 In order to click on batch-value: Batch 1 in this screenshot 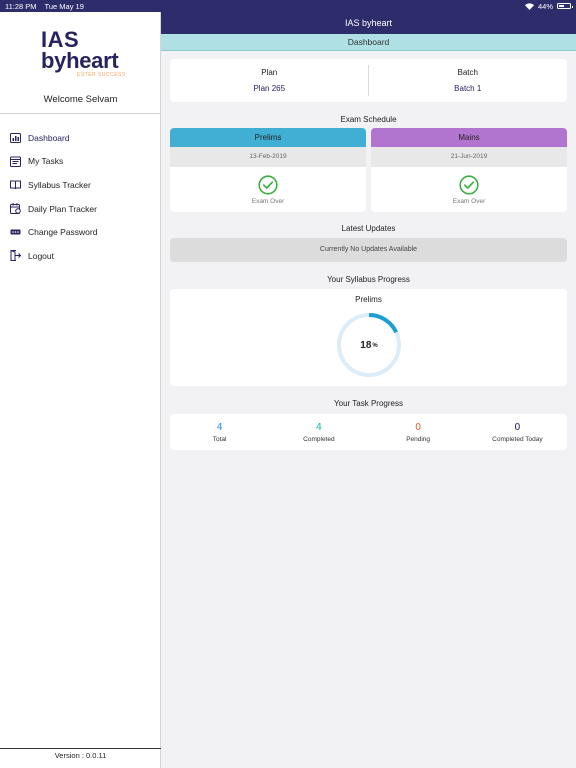, I will do `click(468, 88)`.